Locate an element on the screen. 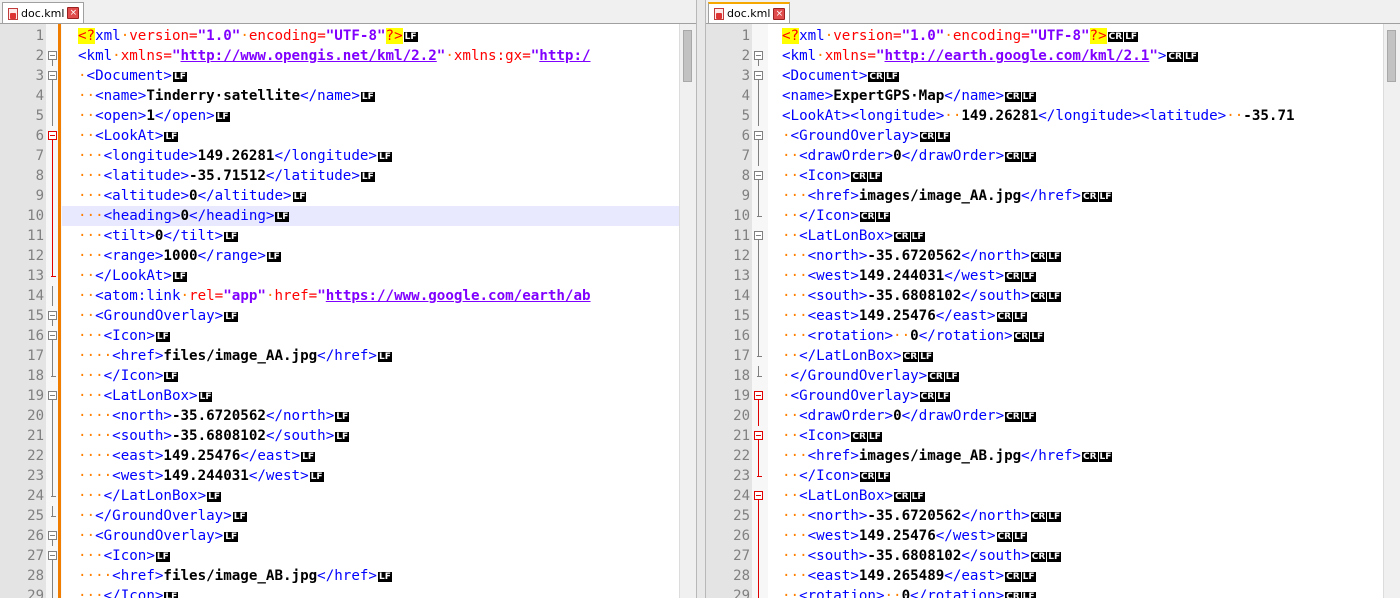 The image size is (1400, 598). code-line: 25 ··</GroundOverlay> LF is located at coordinates (361, 516).